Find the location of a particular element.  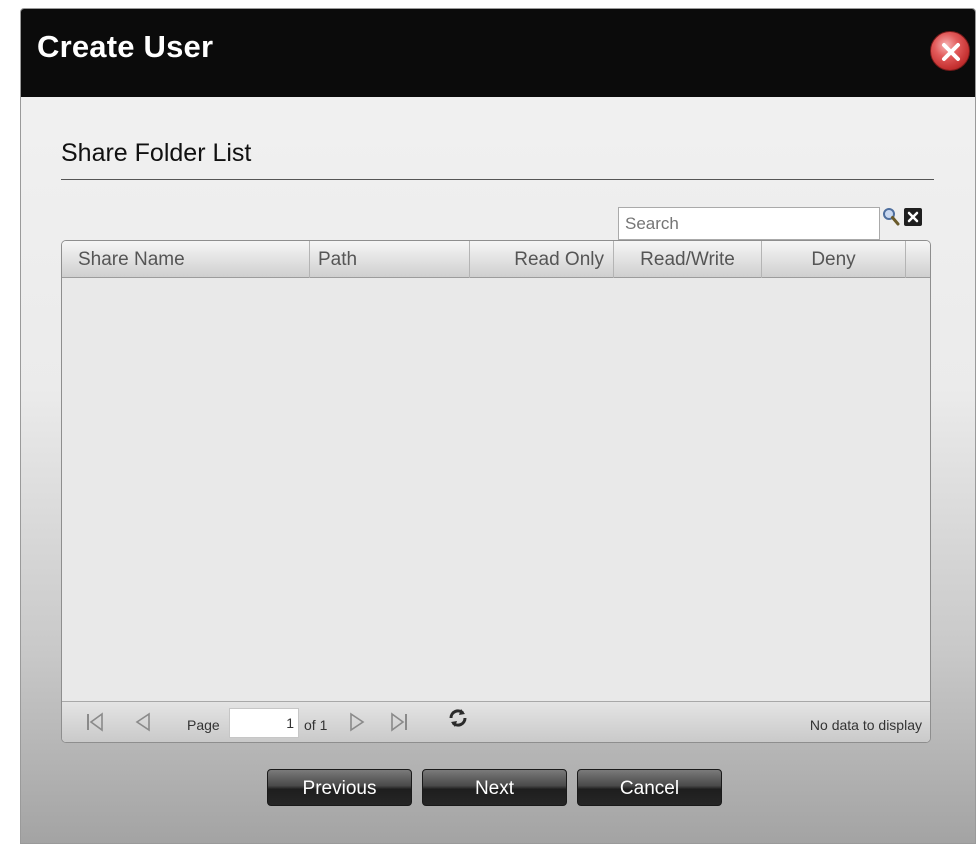

first-page-icon is located at coordinates (95, 722).